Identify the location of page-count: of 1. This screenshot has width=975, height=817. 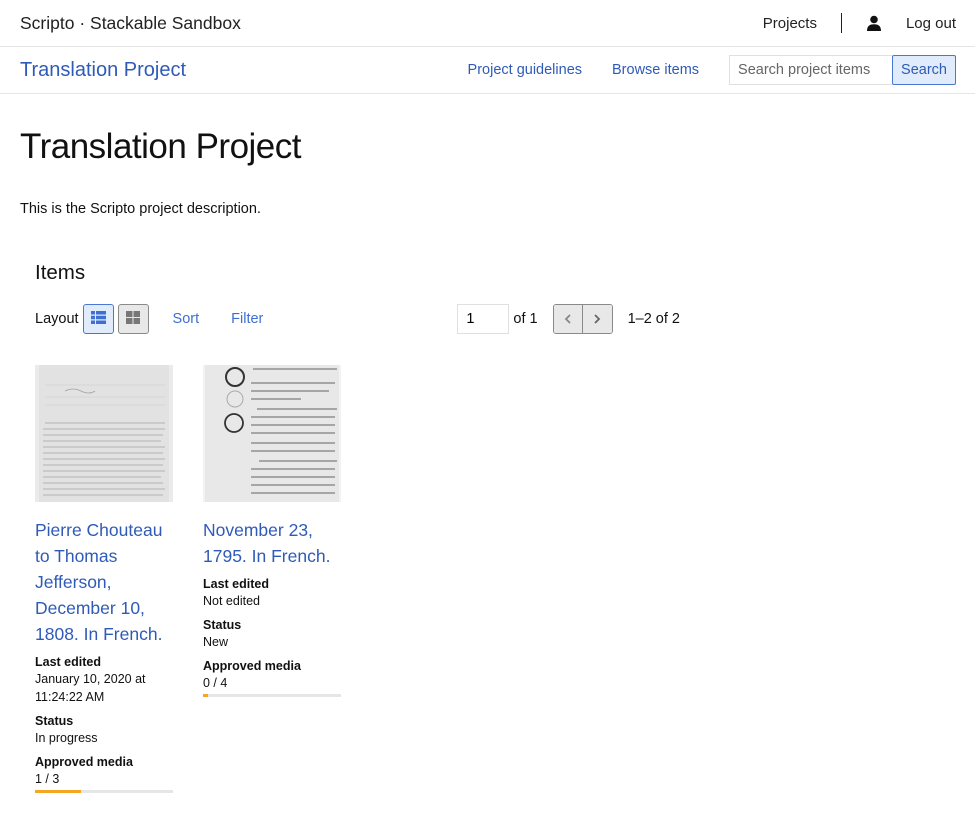
(525, 319).